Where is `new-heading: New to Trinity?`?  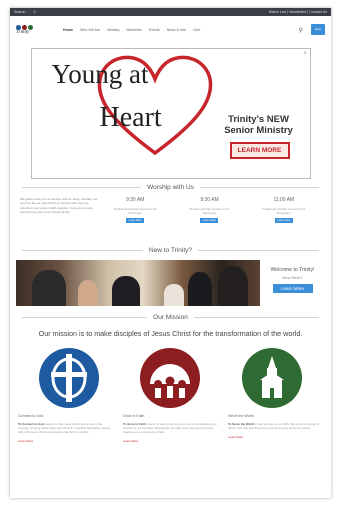
new-heading: New to Trinity? is located at coordinates (170, 250).